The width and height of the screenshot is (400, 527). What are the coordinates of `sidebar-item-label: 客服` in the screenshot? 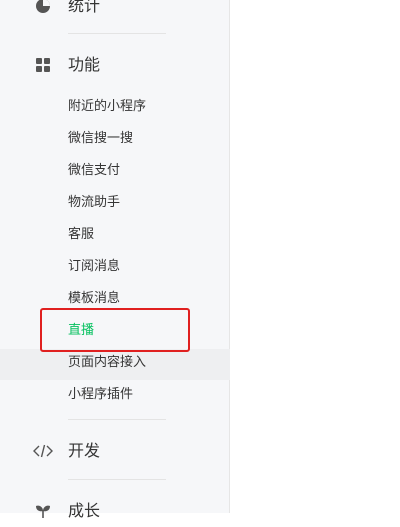 It's located at (81, 234).